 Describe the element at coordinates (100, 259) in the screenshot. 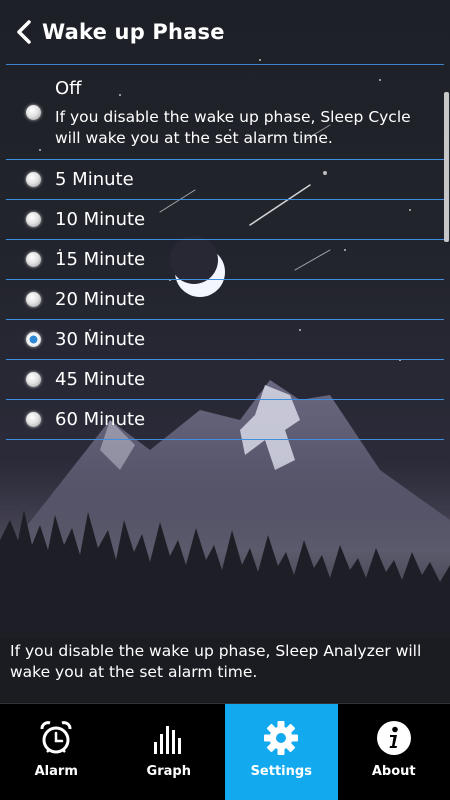

I see `option-label: 15 Minute` at that location.